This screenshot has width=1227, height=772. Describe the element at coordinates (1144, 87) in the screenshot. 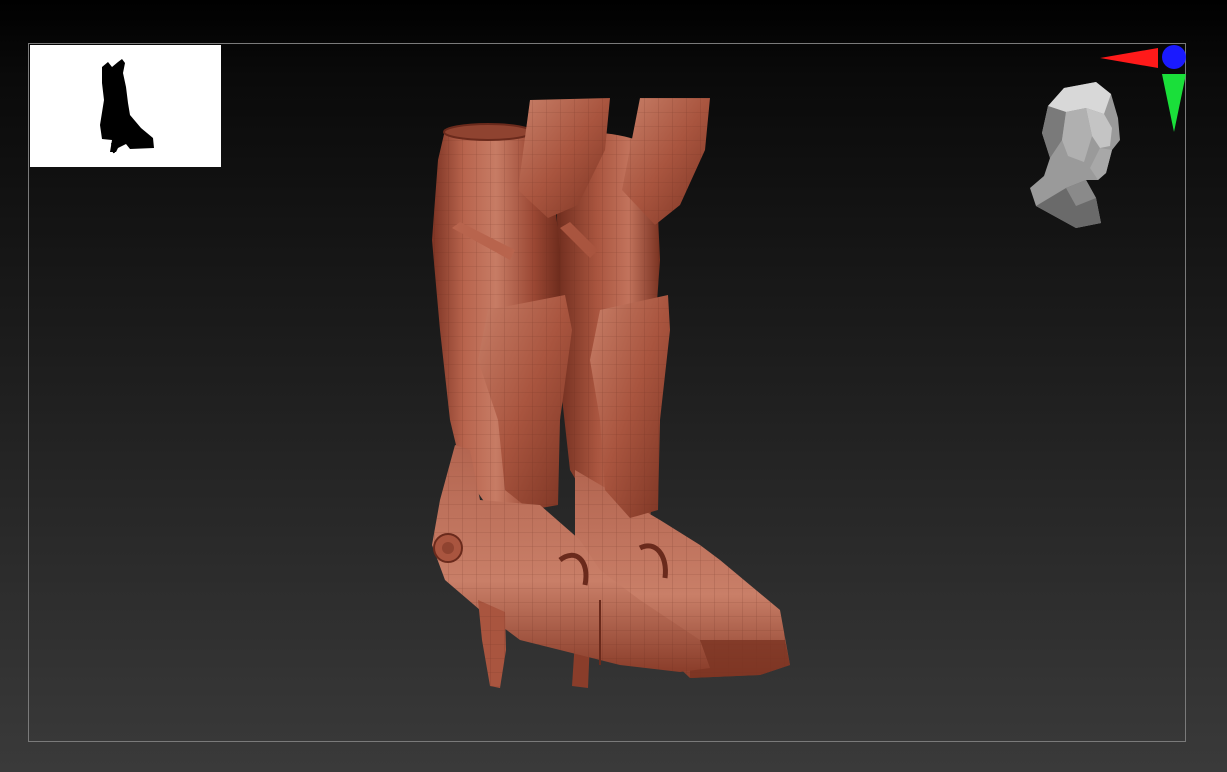

I see `axis-gizmo-icon` at that location.